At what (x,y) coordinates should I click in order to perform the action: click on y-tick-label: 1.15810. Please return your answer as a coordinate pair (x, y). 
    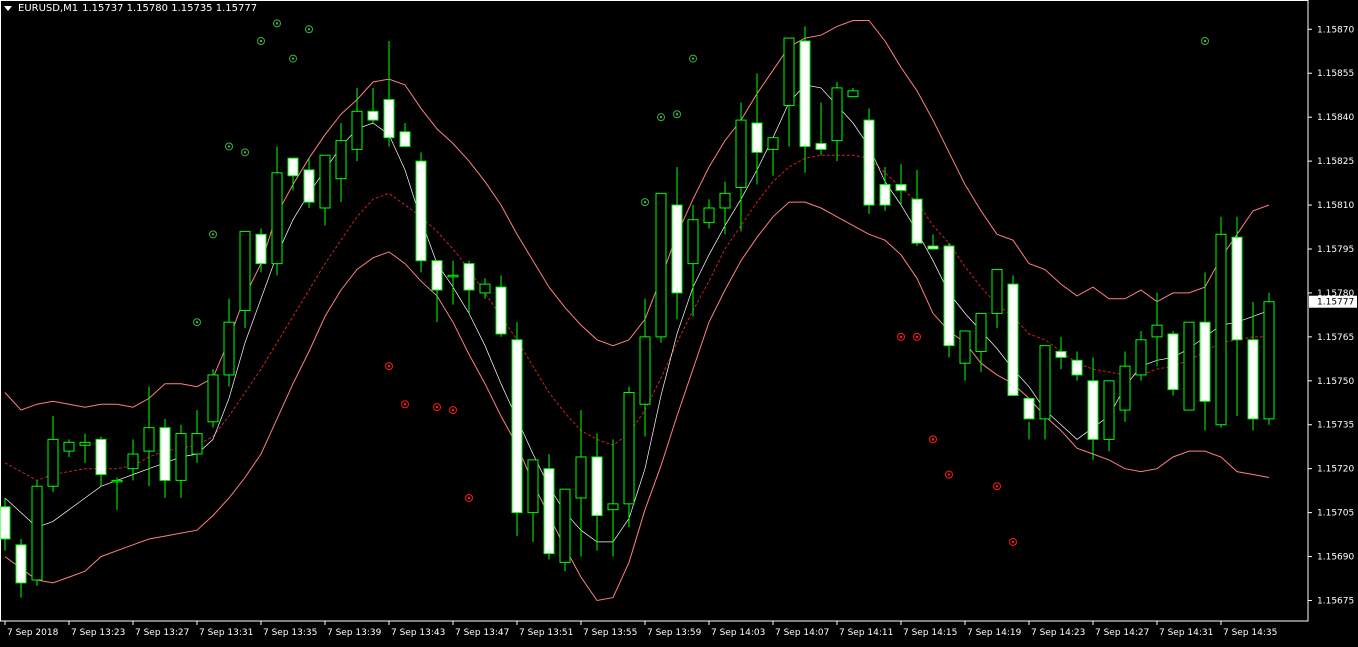
    Looking at the image, I should click on (1335, 206).